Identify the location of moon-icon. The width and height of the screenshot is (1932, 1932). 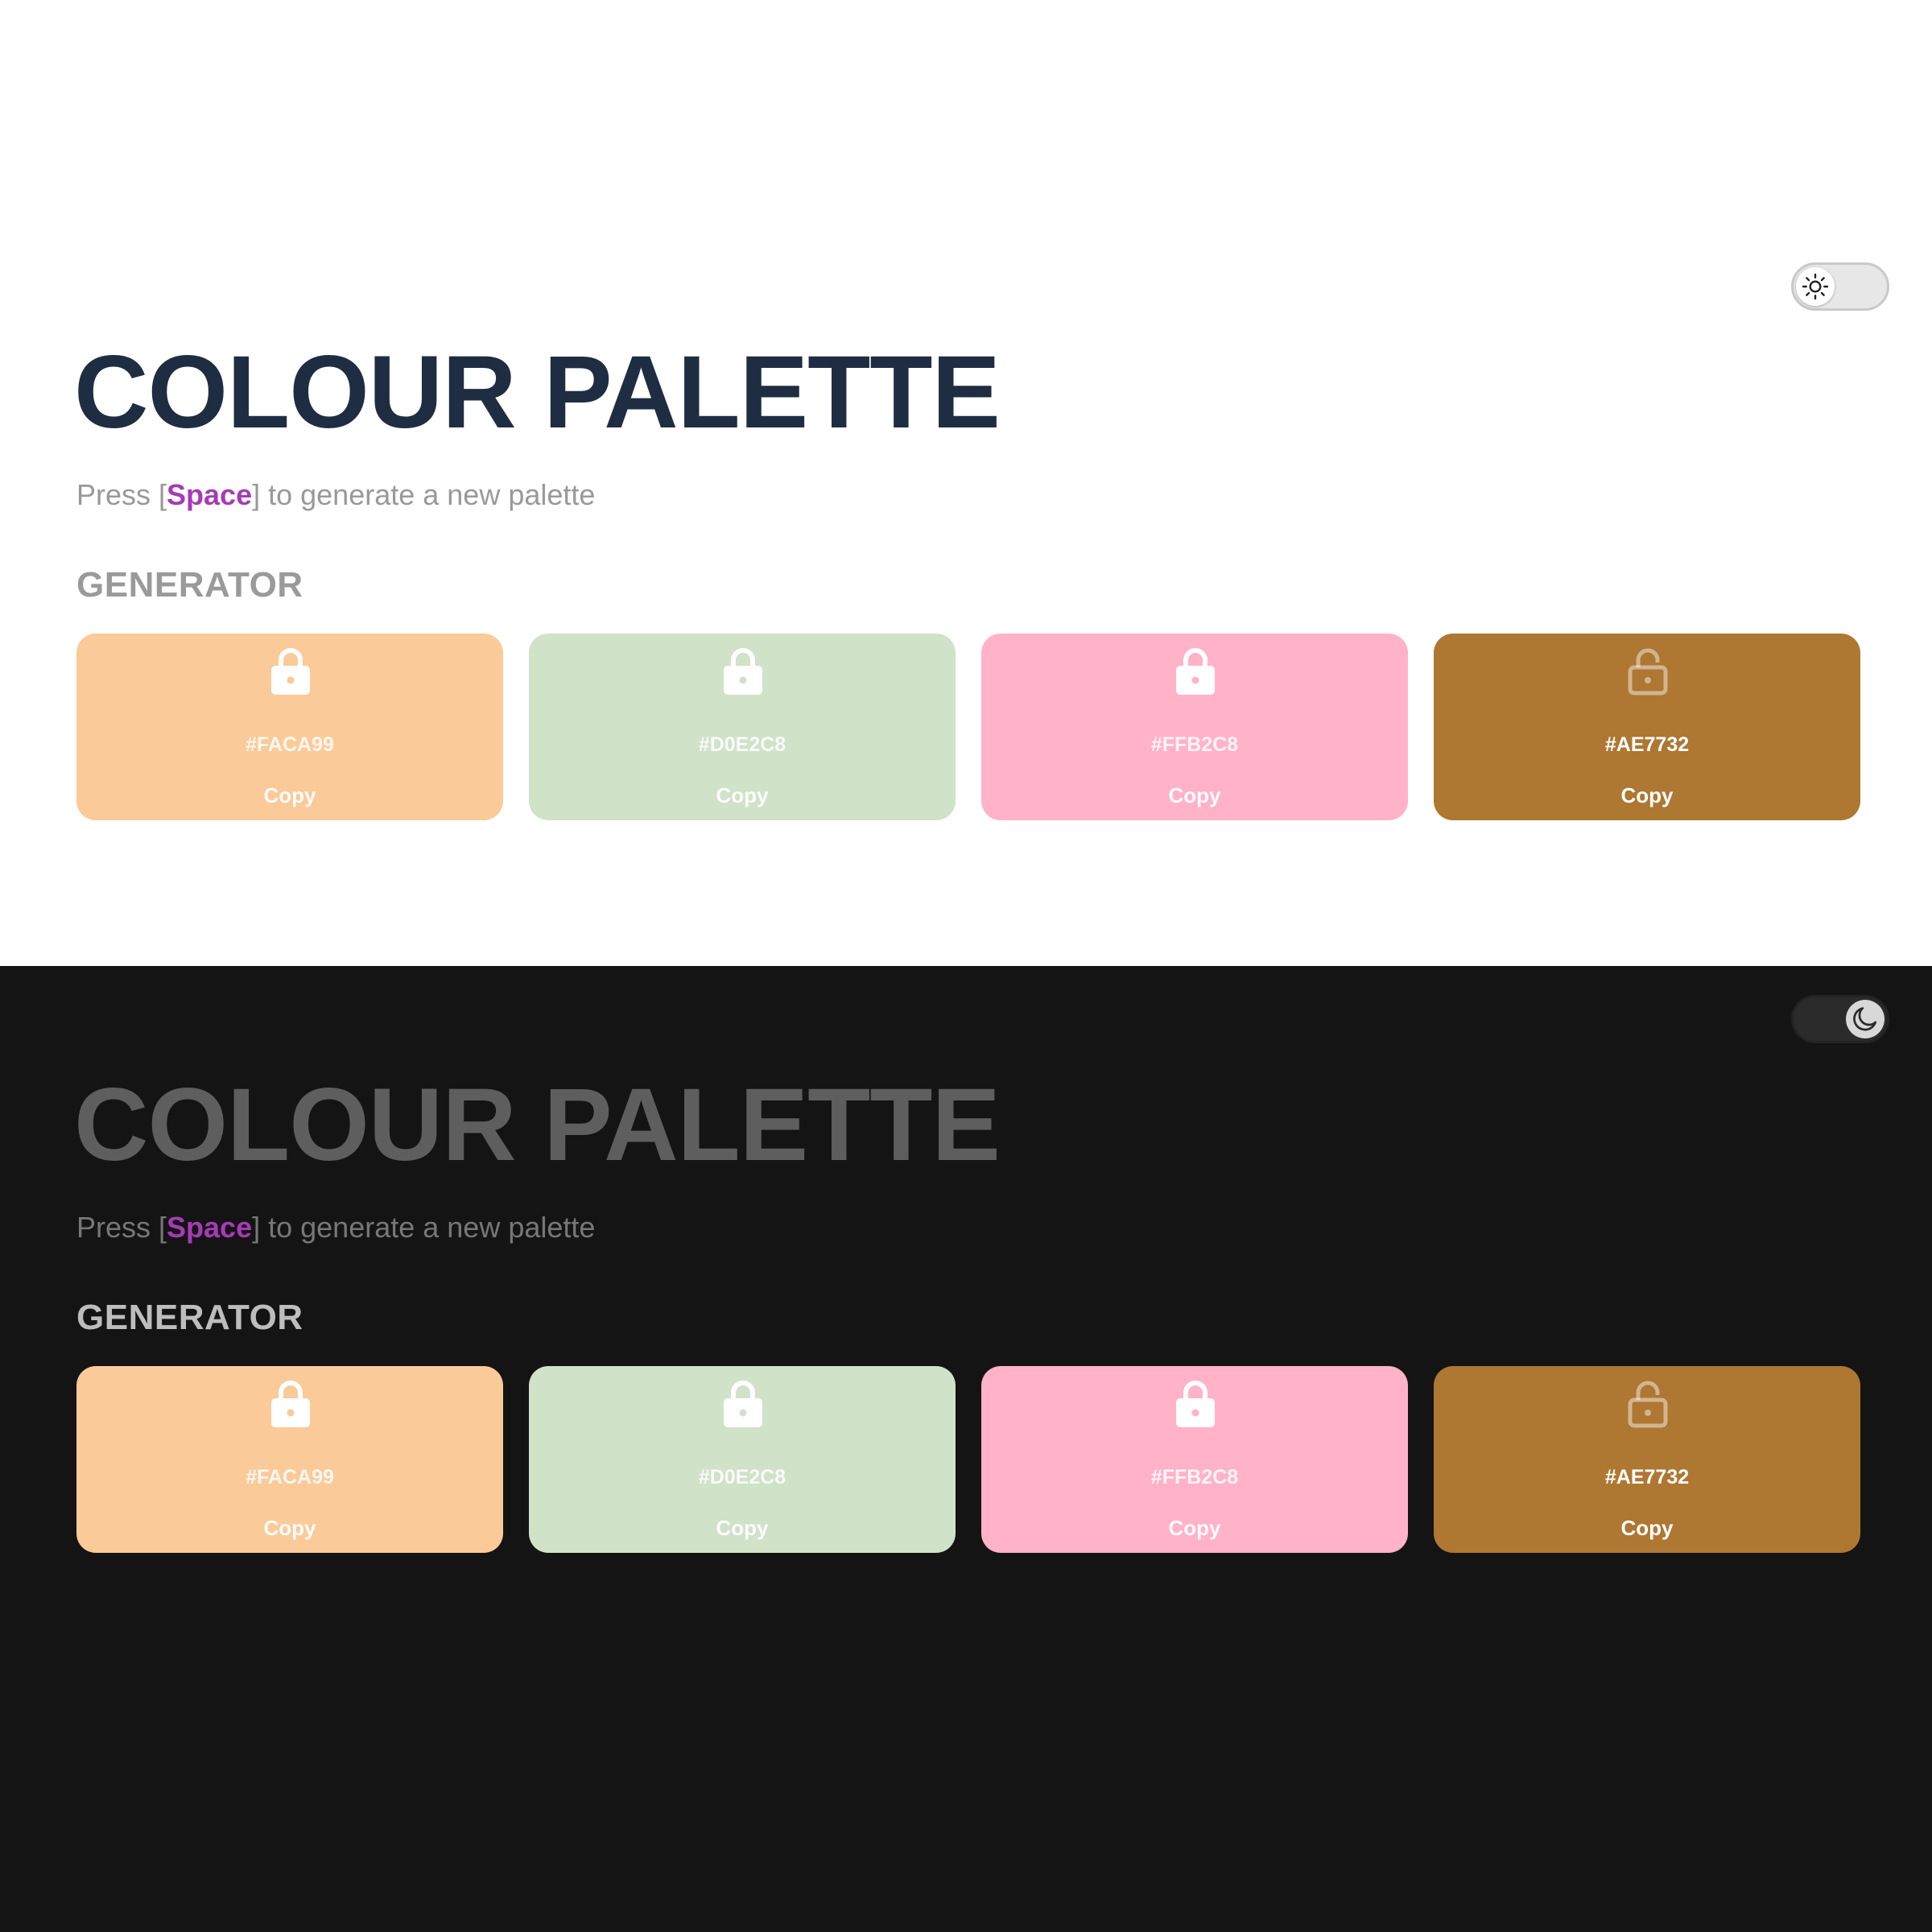
(1865, 1019).